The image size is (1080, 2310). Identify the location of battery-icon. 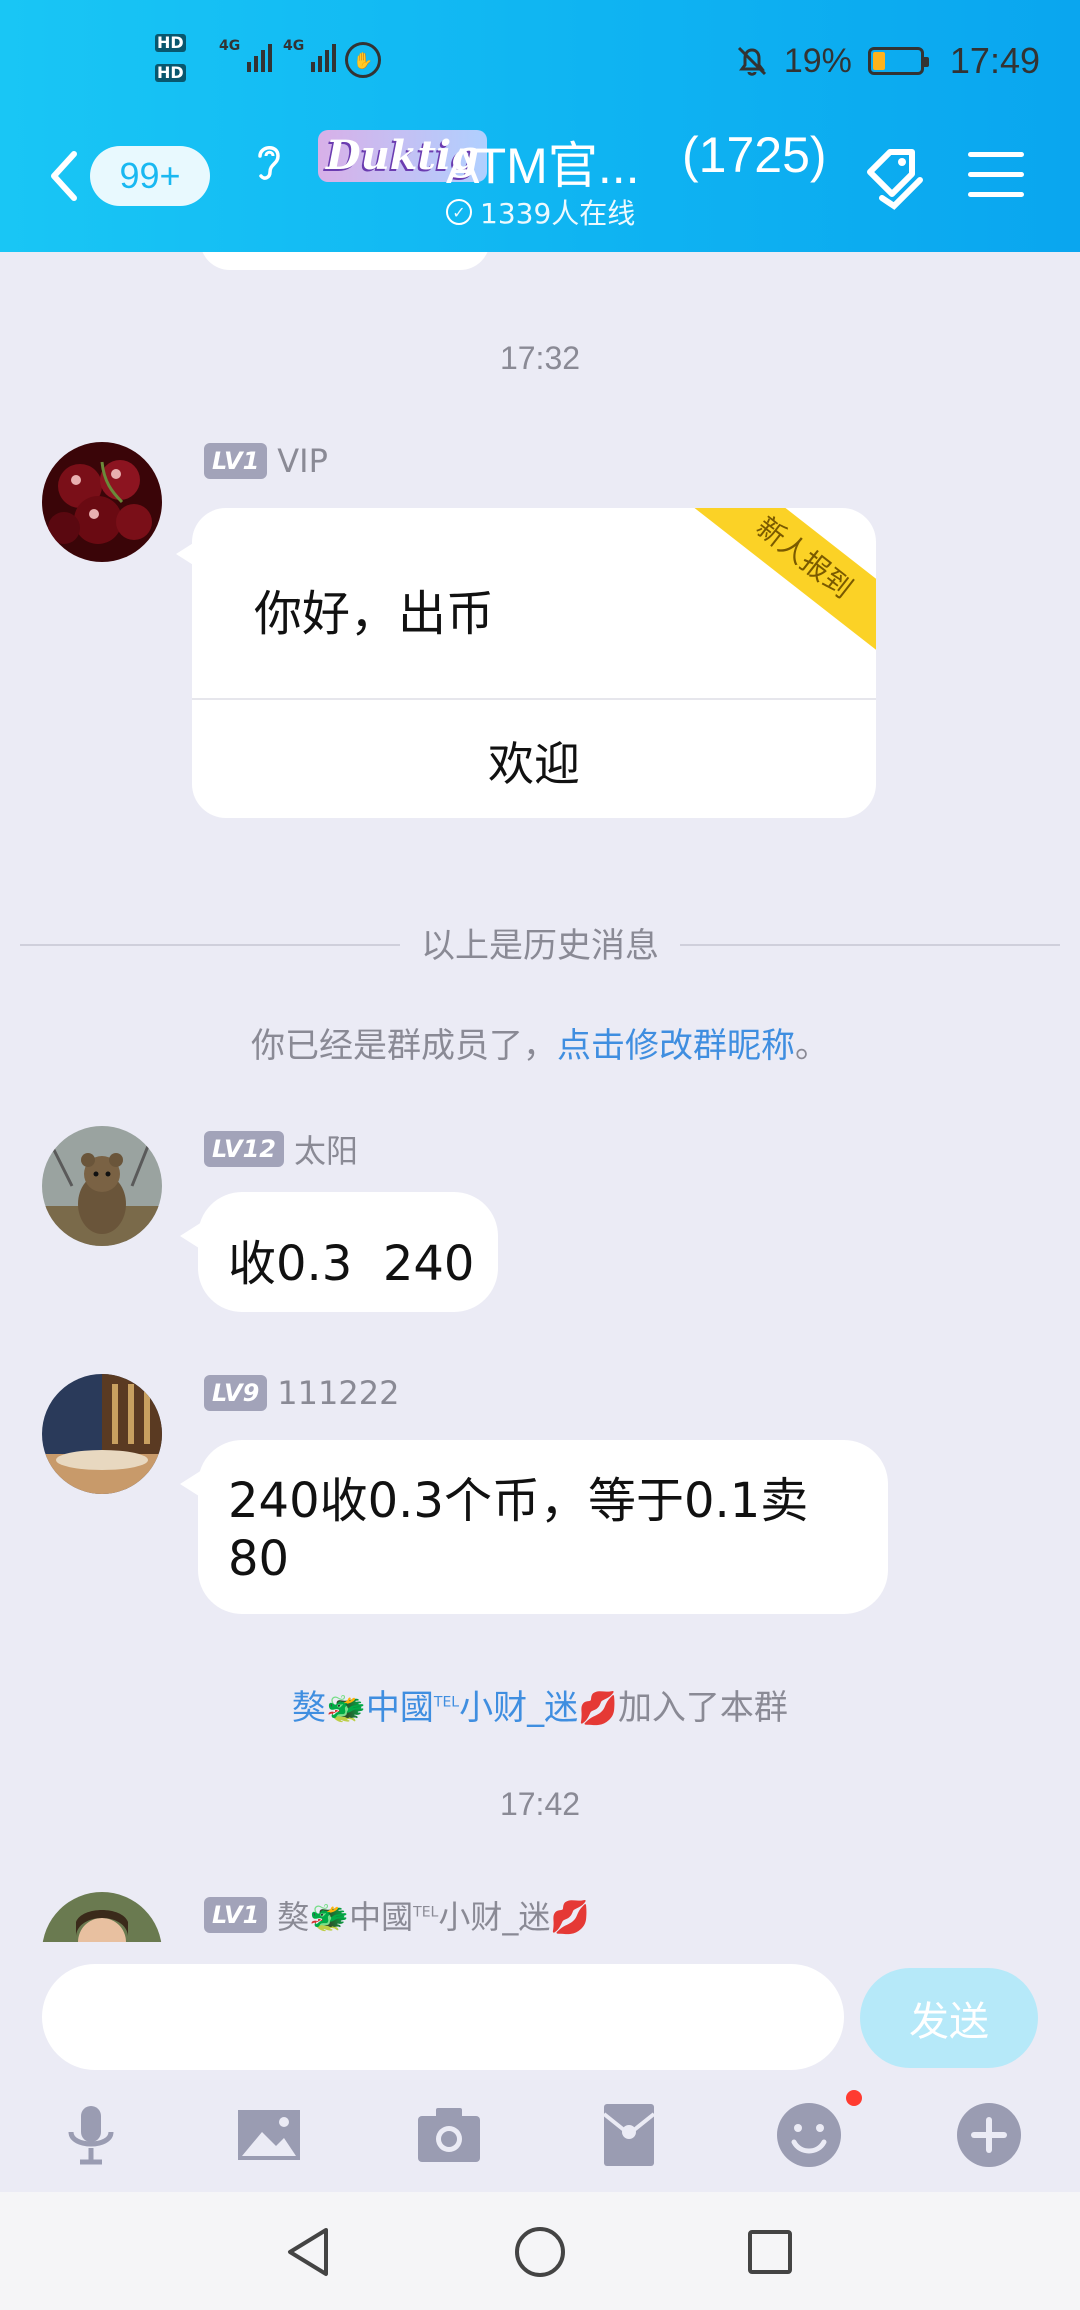
(898, 61).